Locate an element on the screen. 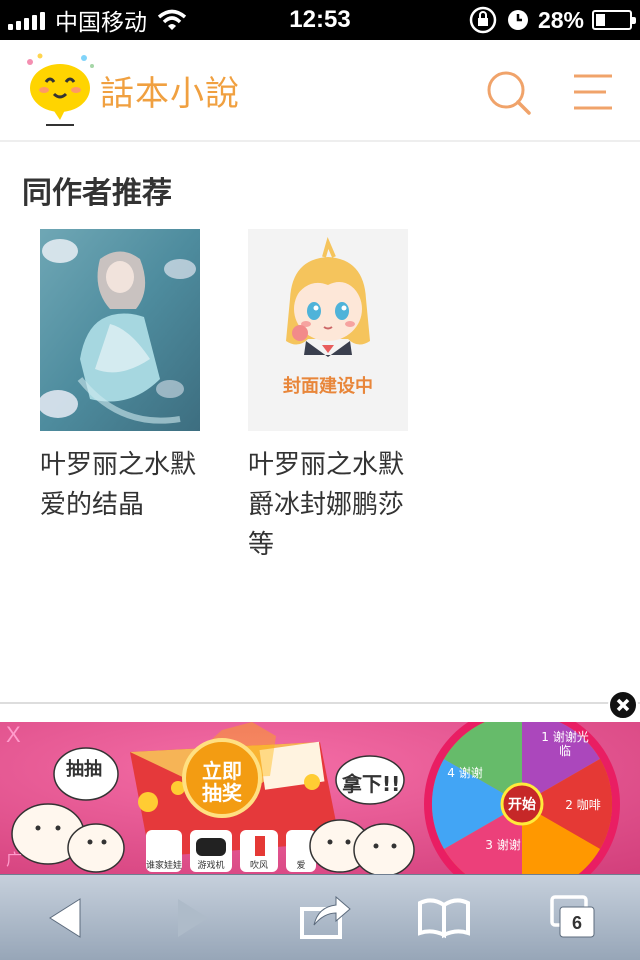 This screenshot has width=640, height=960. cover-placeholder-illustration is located at coordinates (328, 330).